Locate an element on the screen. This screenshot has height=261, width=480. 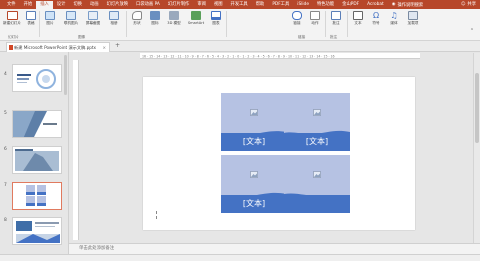
action-button: 动作 is located at coordinates (315, 18).